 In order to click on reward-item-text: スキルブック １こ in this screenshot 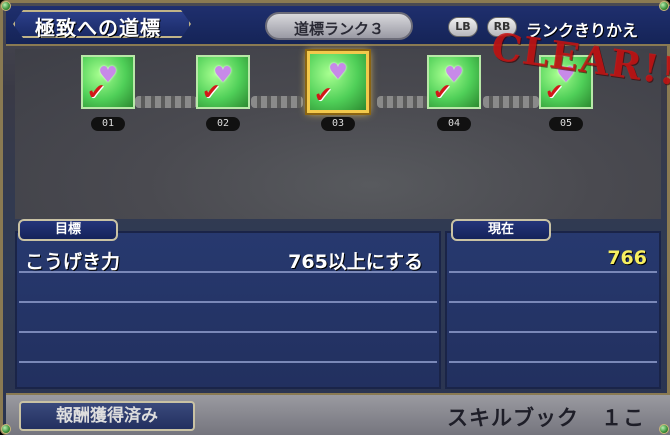, I will do `click(546, 418)`.